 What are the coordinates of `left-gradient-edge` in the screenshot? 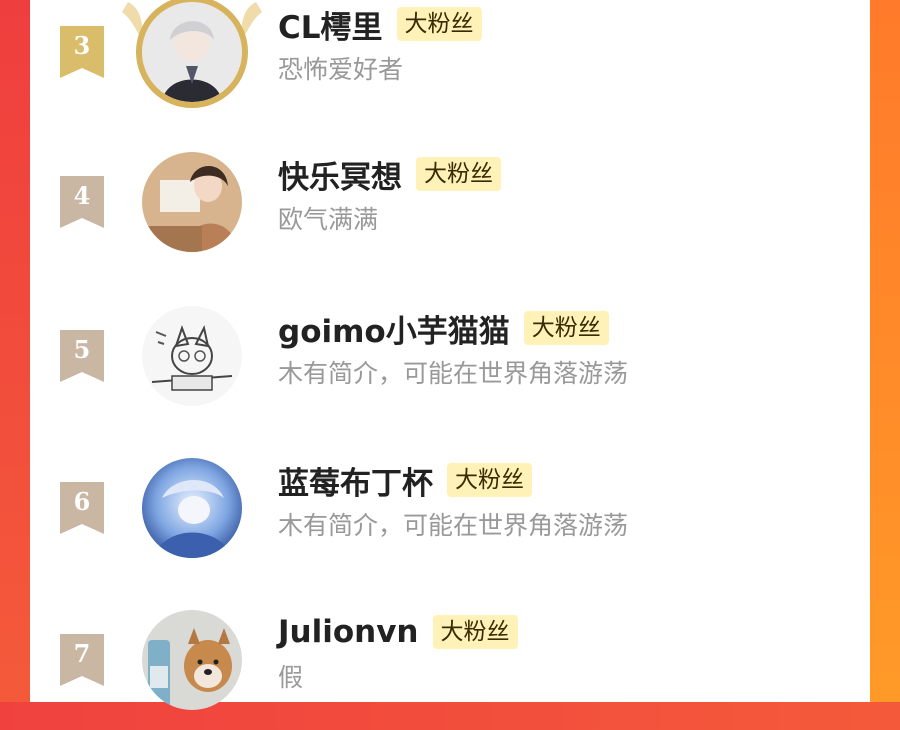 It's located at (15, 351).